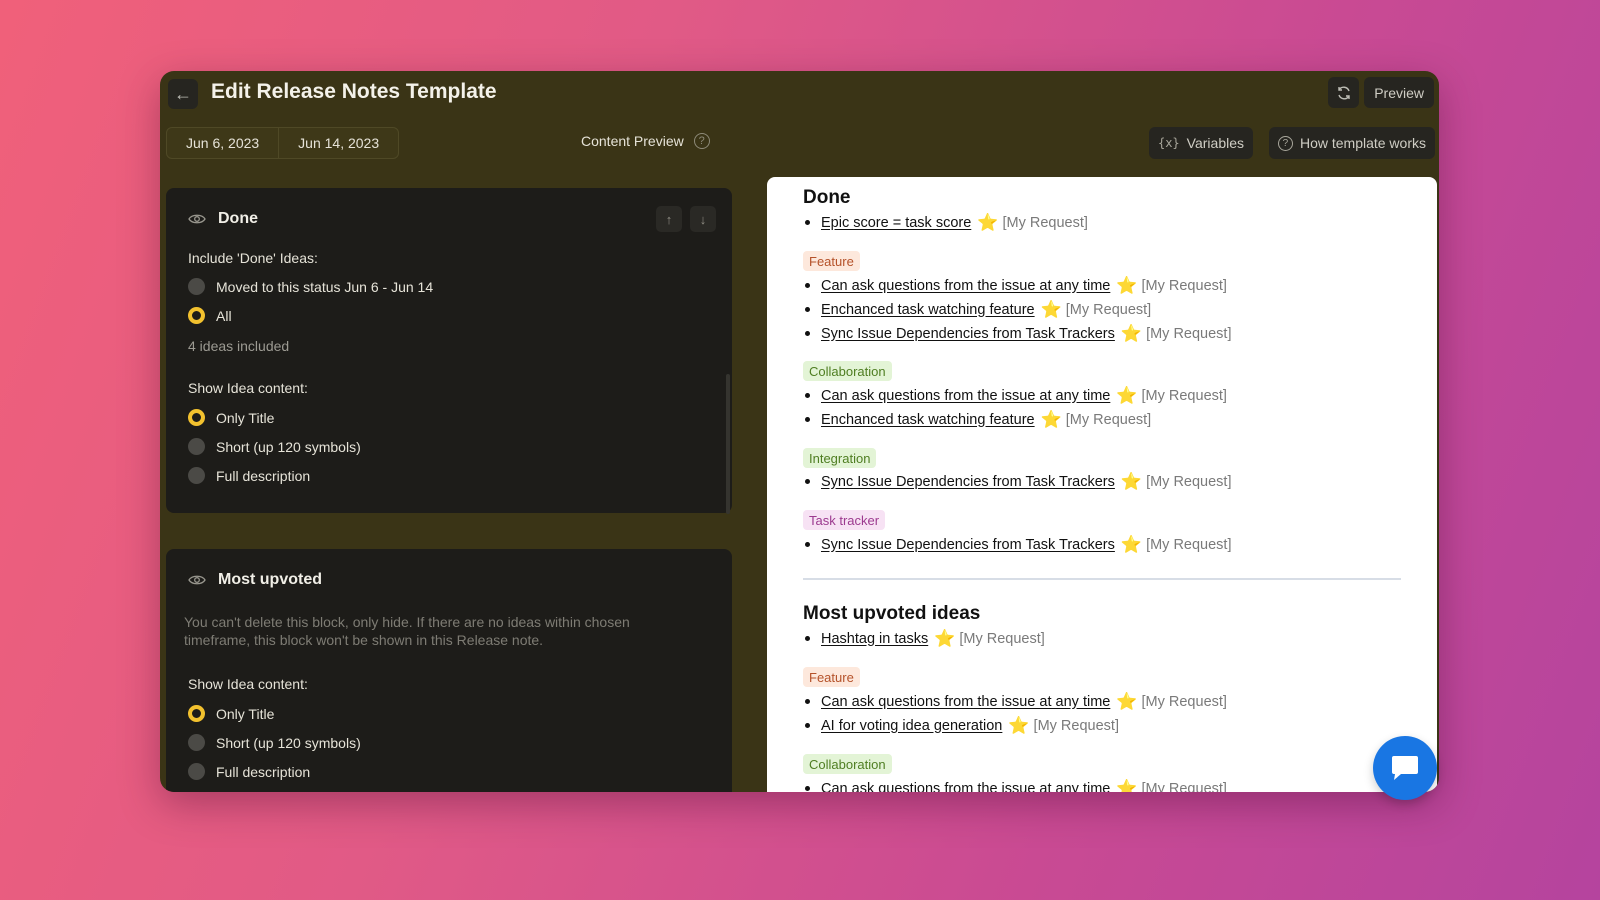 The image size is (1600, 900). Describe the element at coordinates (1399, 92) in the screenshot. I see `preview-button: Preview` at that location.